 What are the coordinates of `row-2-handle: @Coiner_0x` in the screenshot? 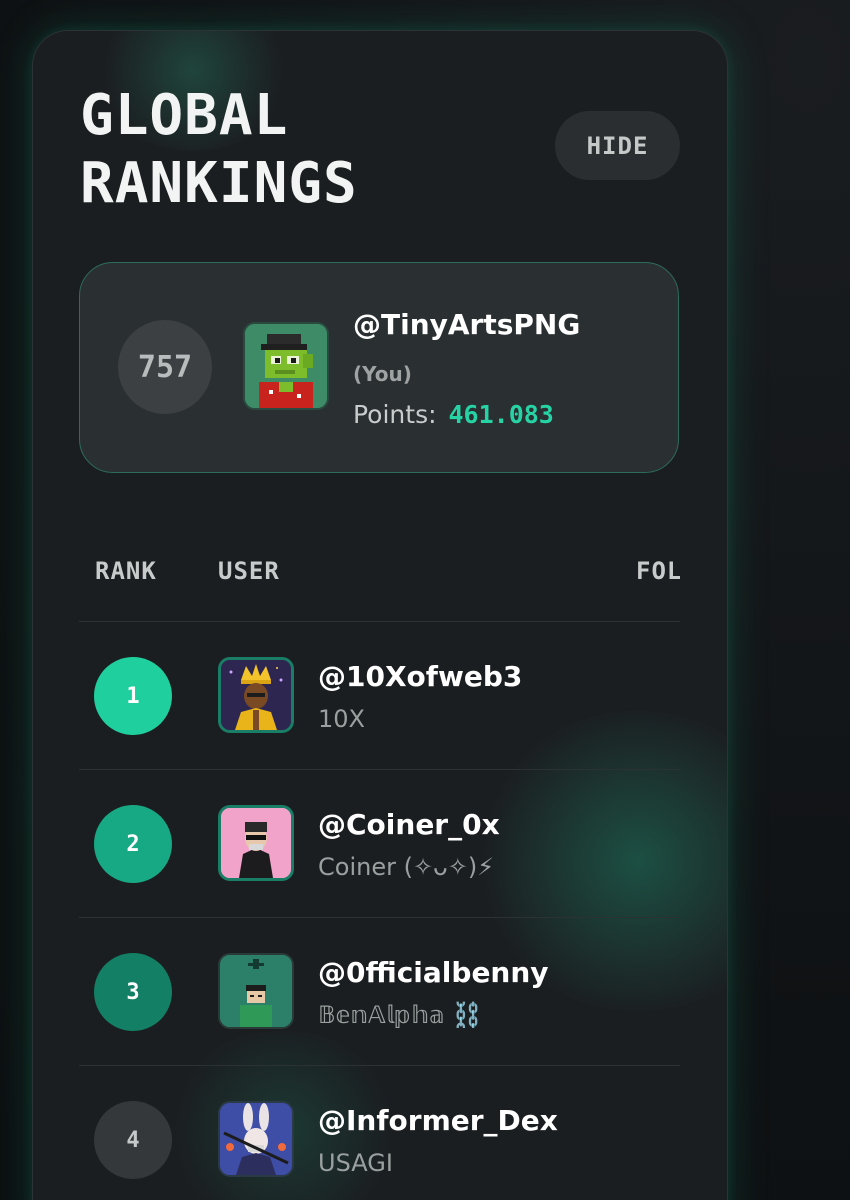 It's located at (409, 825).